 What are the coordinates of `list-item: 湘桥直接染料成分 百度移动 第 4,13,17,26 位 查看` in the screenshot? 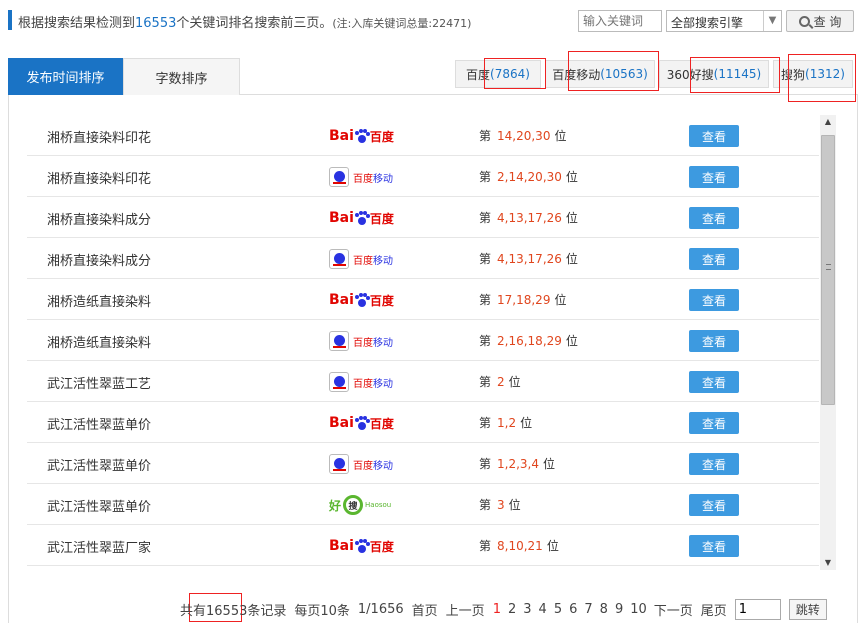 It's located at (423, 258).